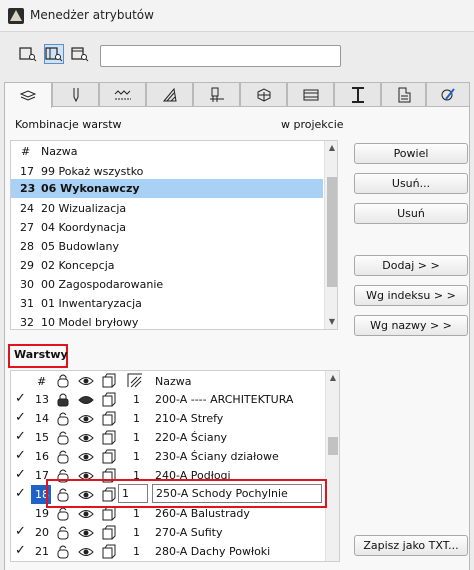 The width and height of the screenshot is (474, 570). What do you see at coordinates (167, 303) in the screenshot?
I see `combination-row: 31 01 Inwentaryzacja` at bounding box center [167, 303].